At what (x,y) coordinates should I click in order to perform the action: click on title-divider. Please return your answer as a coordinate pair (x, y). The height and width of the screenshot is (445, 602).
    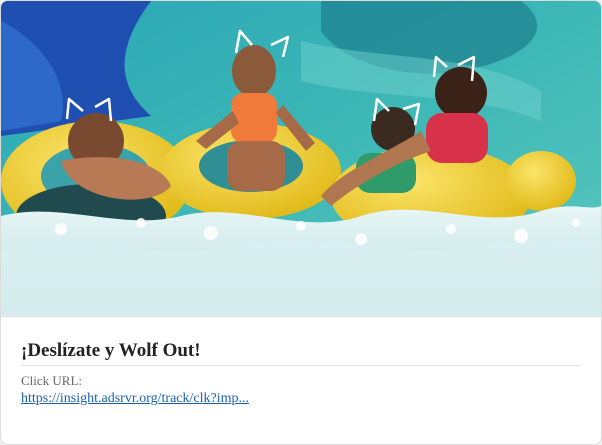
    Looking at the image, I should click on (301, 365).